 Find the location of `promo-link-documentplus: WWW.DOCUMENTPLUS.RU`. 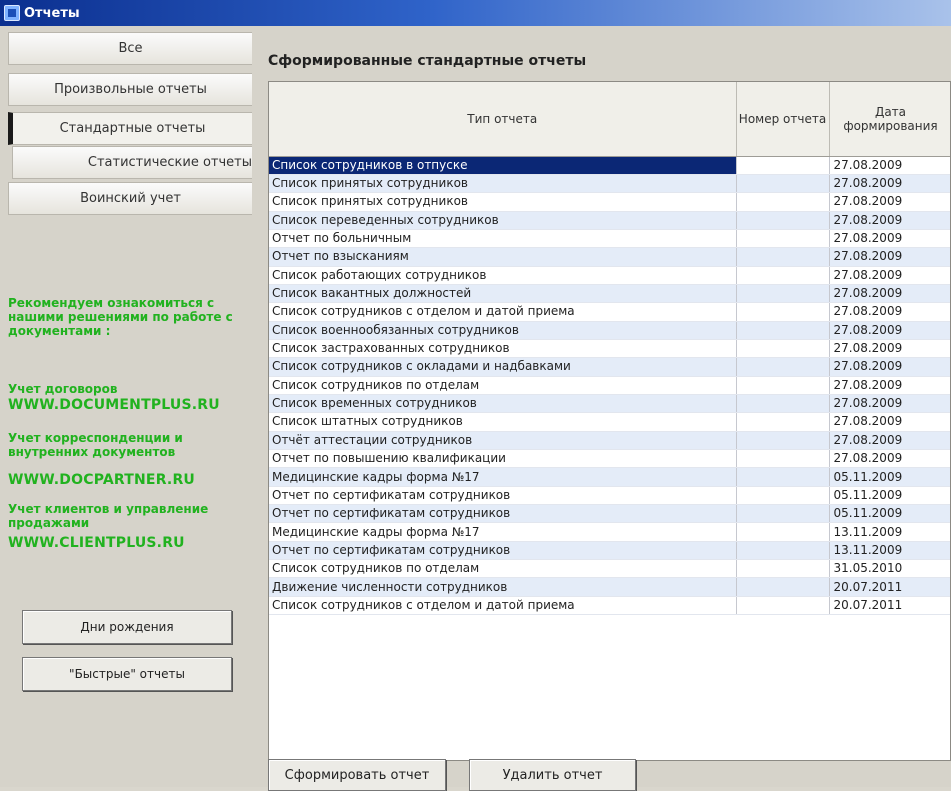

promo-link-documentplus: WWW.DOCUMENTPLUS.RU is located at coordinates (114, 405).